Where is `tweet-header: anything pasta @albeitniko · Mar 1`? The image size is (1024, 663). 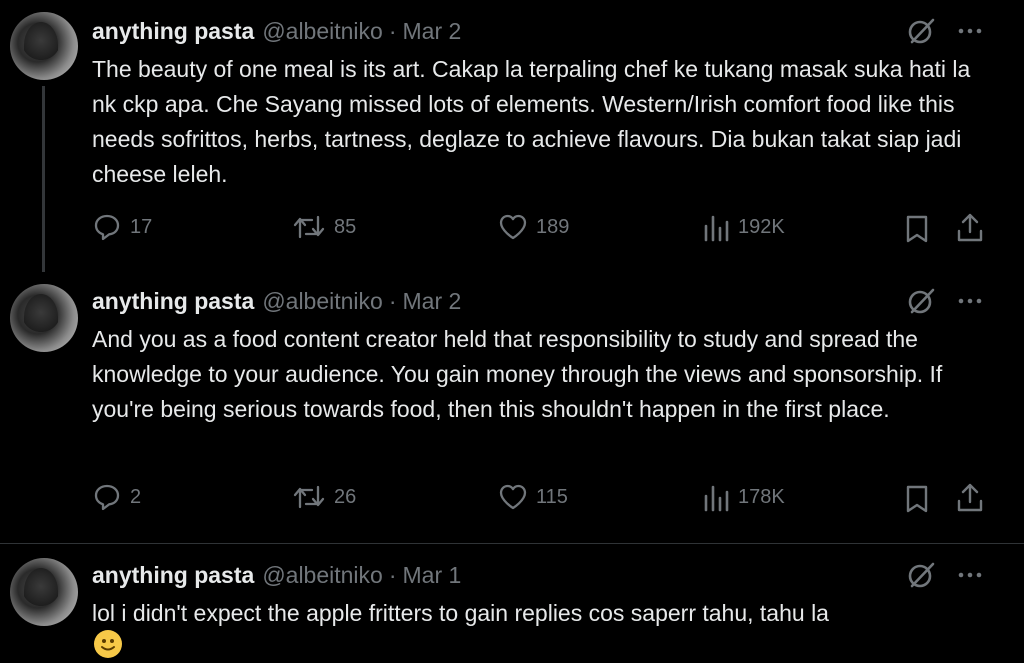 tweet-header: anything pasta @albeitniko · Mar 1 is located at coordinates (276, 575).